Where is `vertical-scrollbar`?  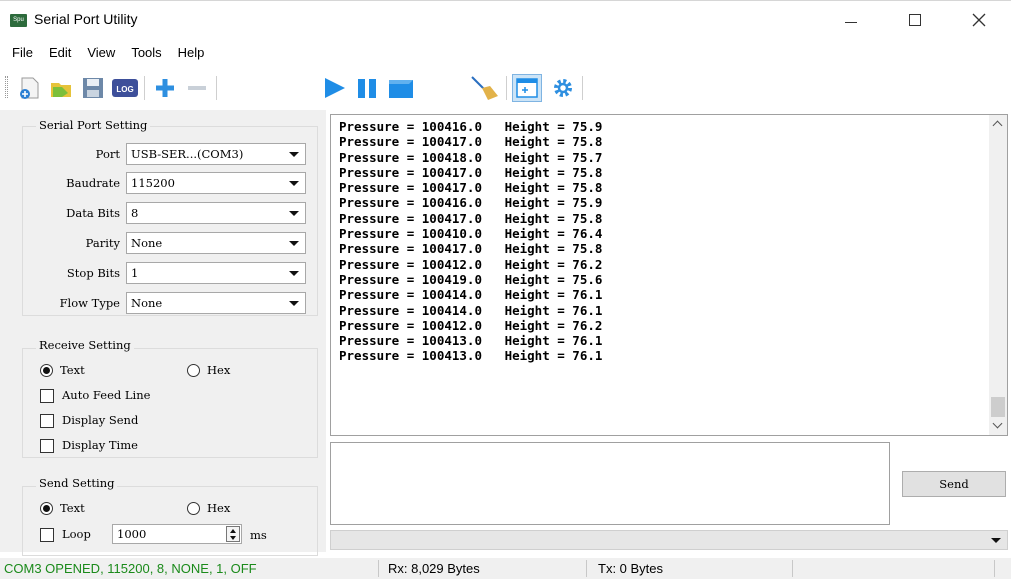 vertical-scrollbar is located at coordinates (998, 275).